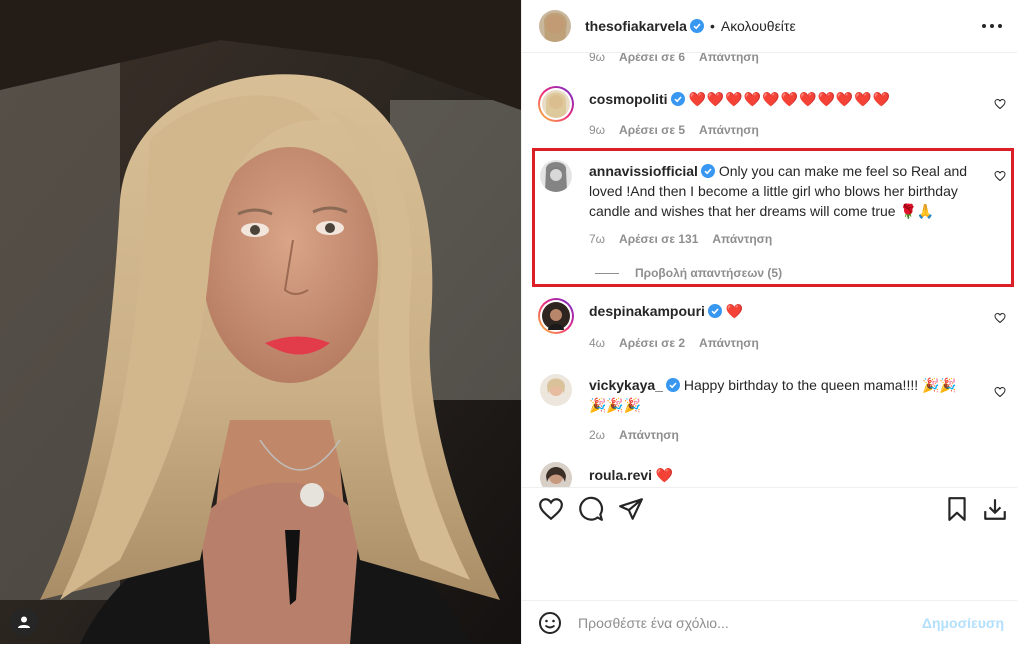 Image resolution: width=1017 pixels, height=645 pixels. Describe the element at coordinates (647, 311) in the screenshot. I see `commenter-username: despinakampouri` at that location.